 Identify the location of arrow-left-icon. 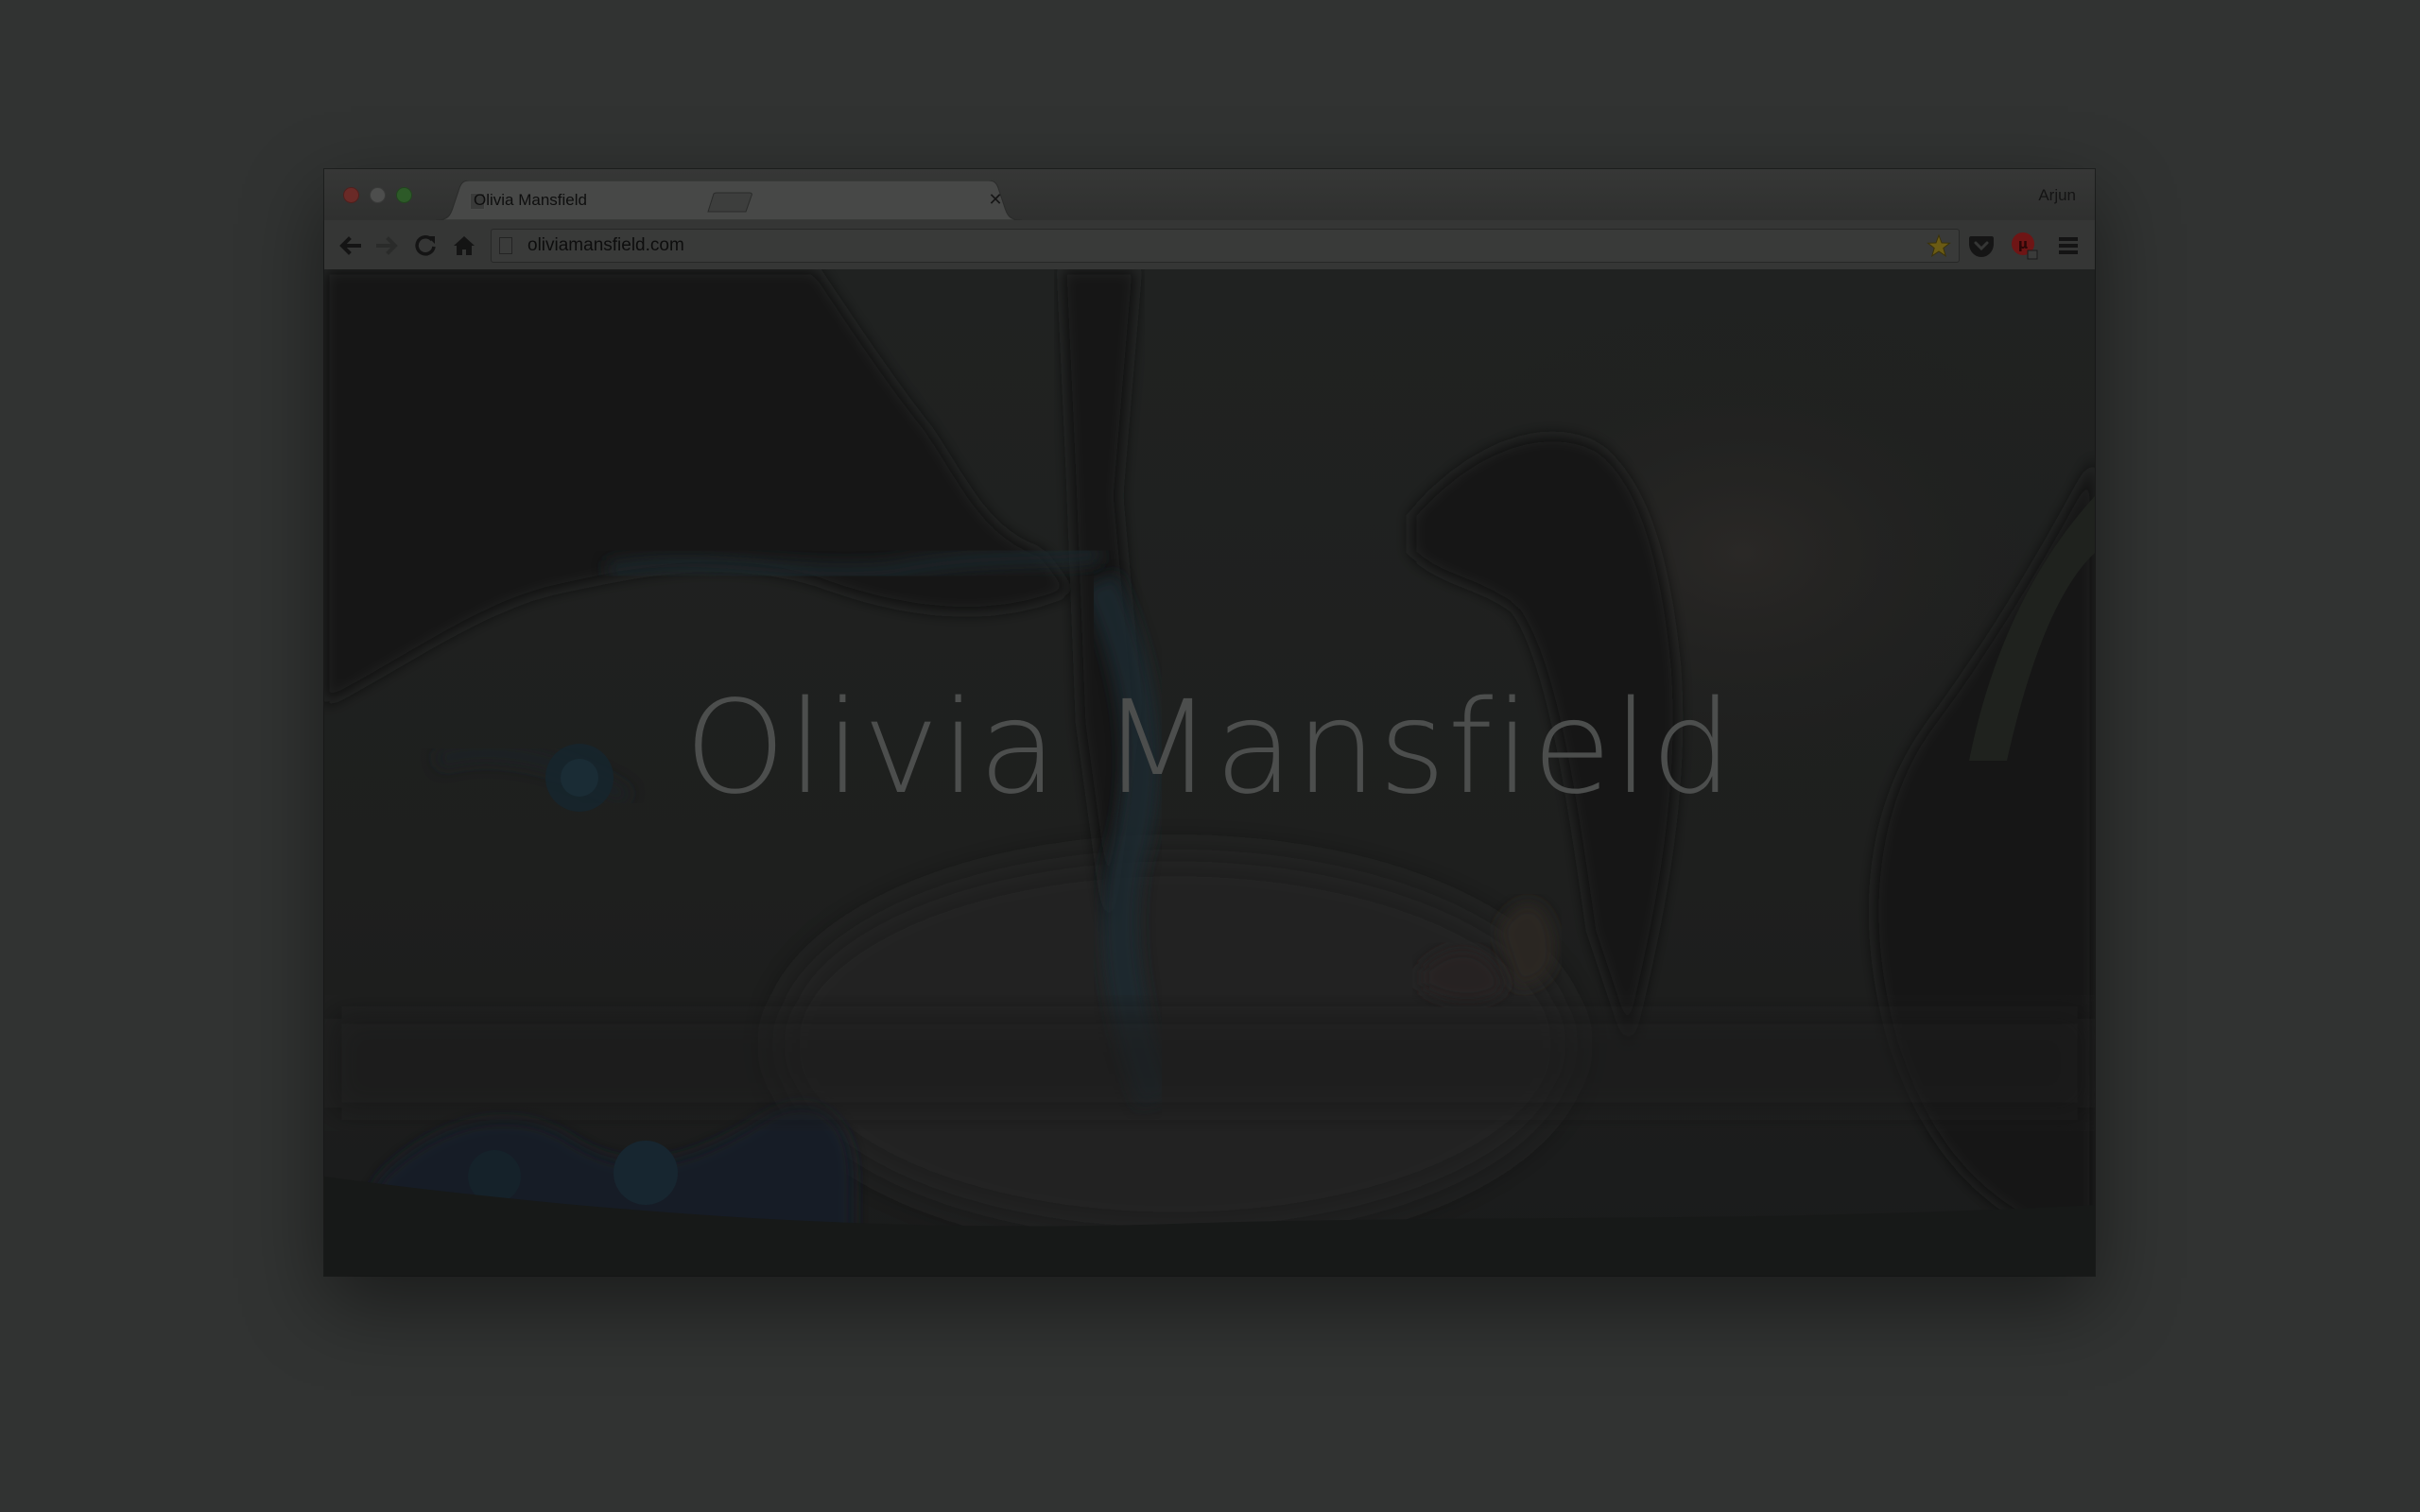
(350, 245).